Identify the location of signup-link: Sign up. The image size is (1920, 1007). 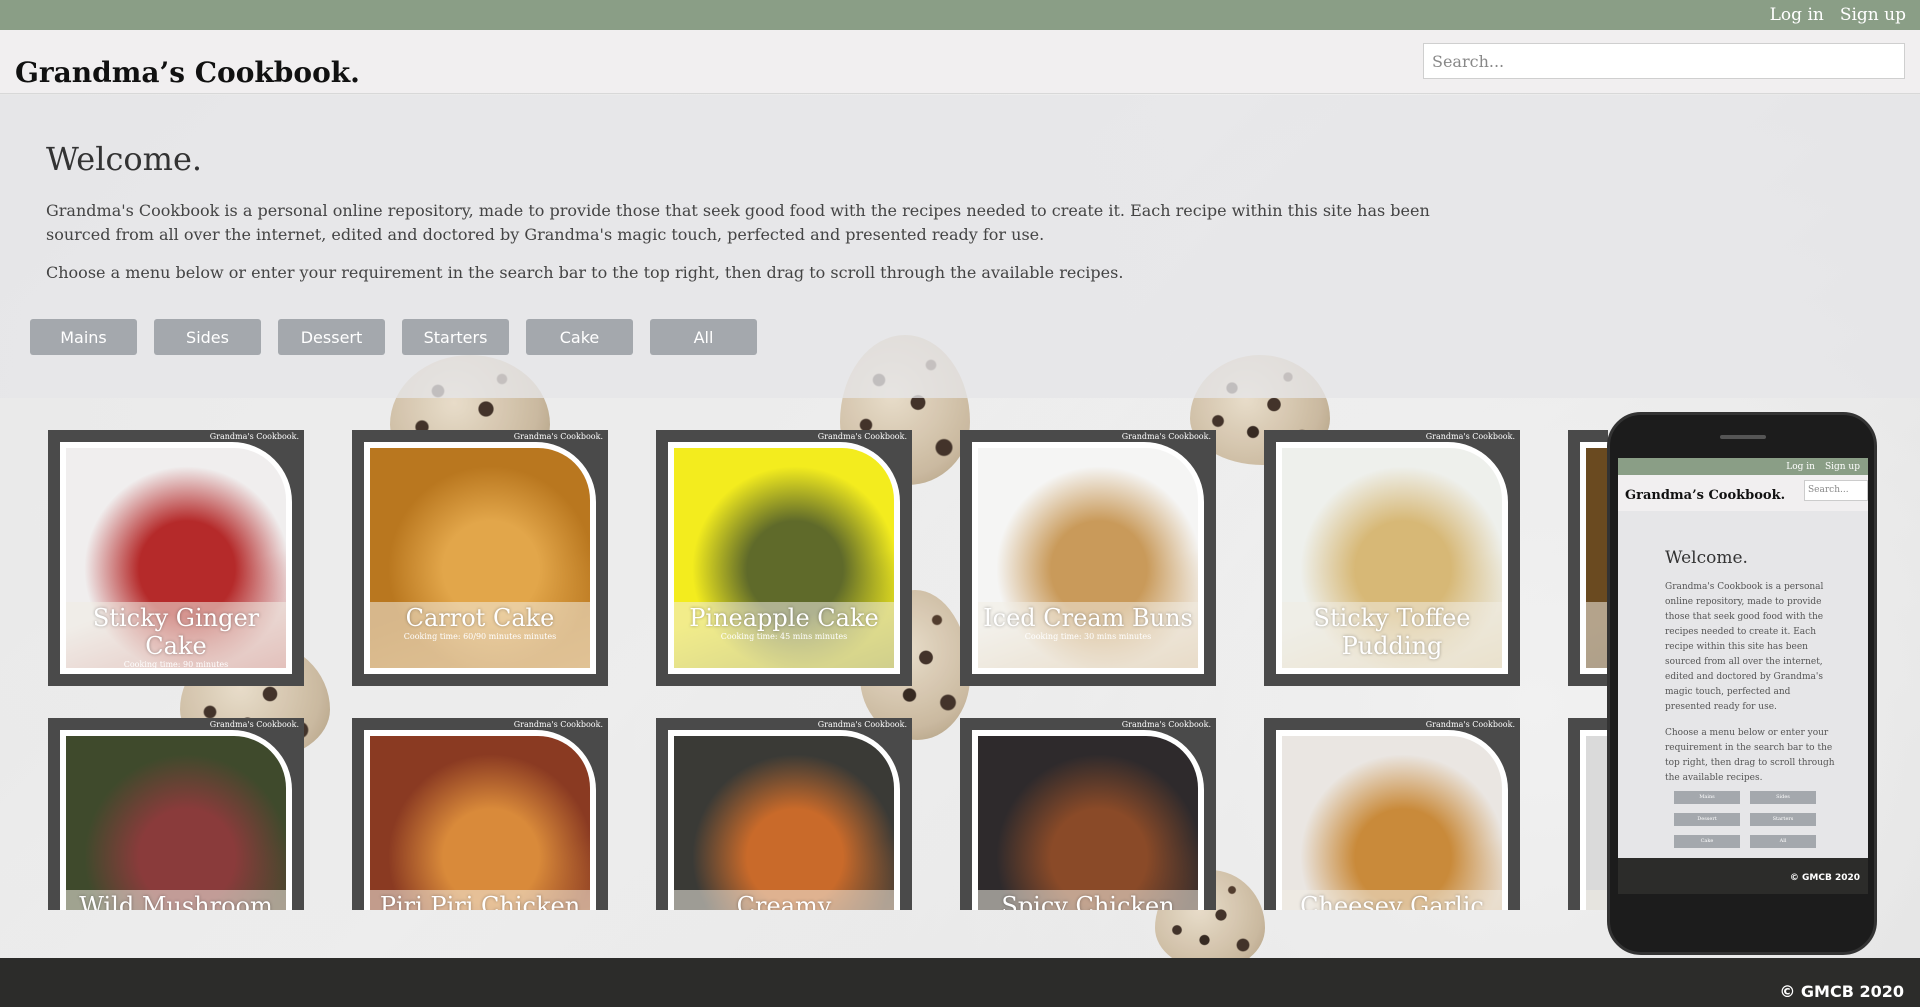
(1873, 15).